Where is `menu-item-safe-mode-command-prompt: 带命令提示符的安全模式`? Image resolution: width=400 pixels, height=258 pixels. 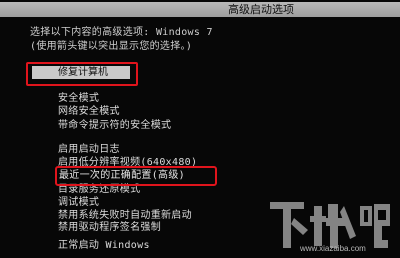
menu-item-safe-mode-command-prompt: 带命令提示符的安全模式 is located at coordinates (114, 126).